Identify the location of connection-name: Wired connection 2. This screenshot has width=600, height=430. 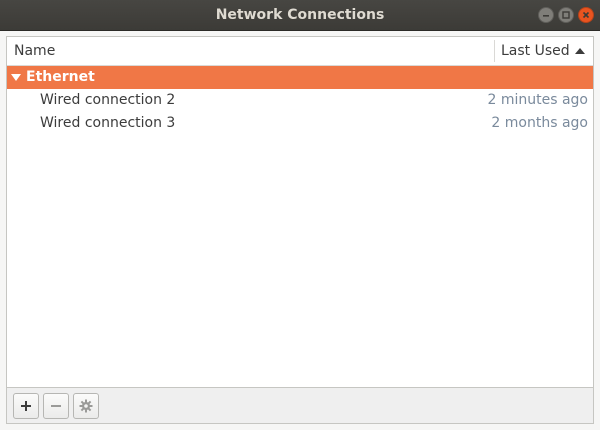
(108, 100).